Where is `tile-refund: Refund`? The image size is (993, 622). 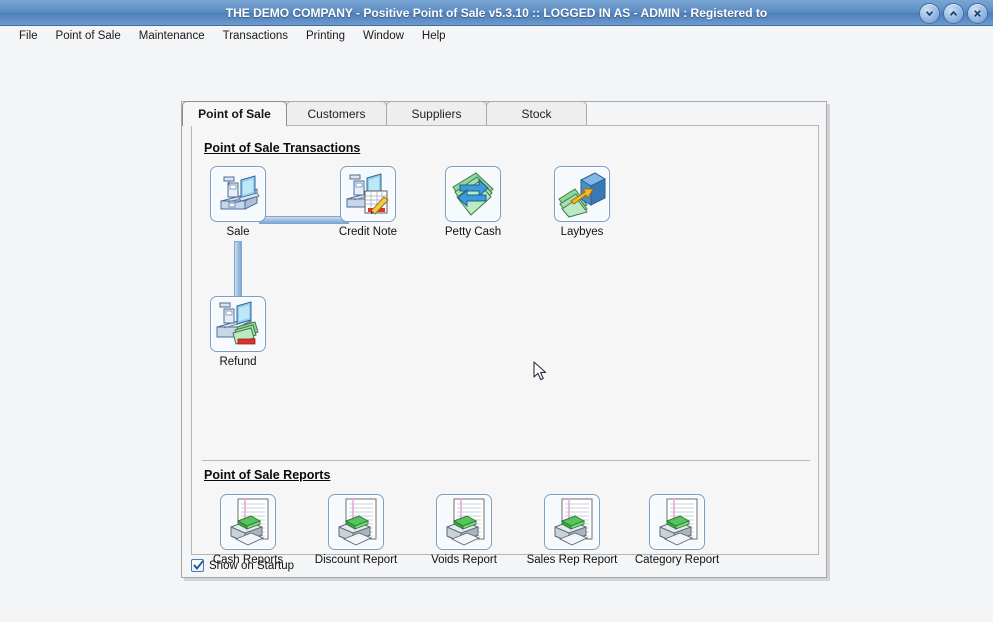 tile-refund: Refund is located at coordinates (238, 332).